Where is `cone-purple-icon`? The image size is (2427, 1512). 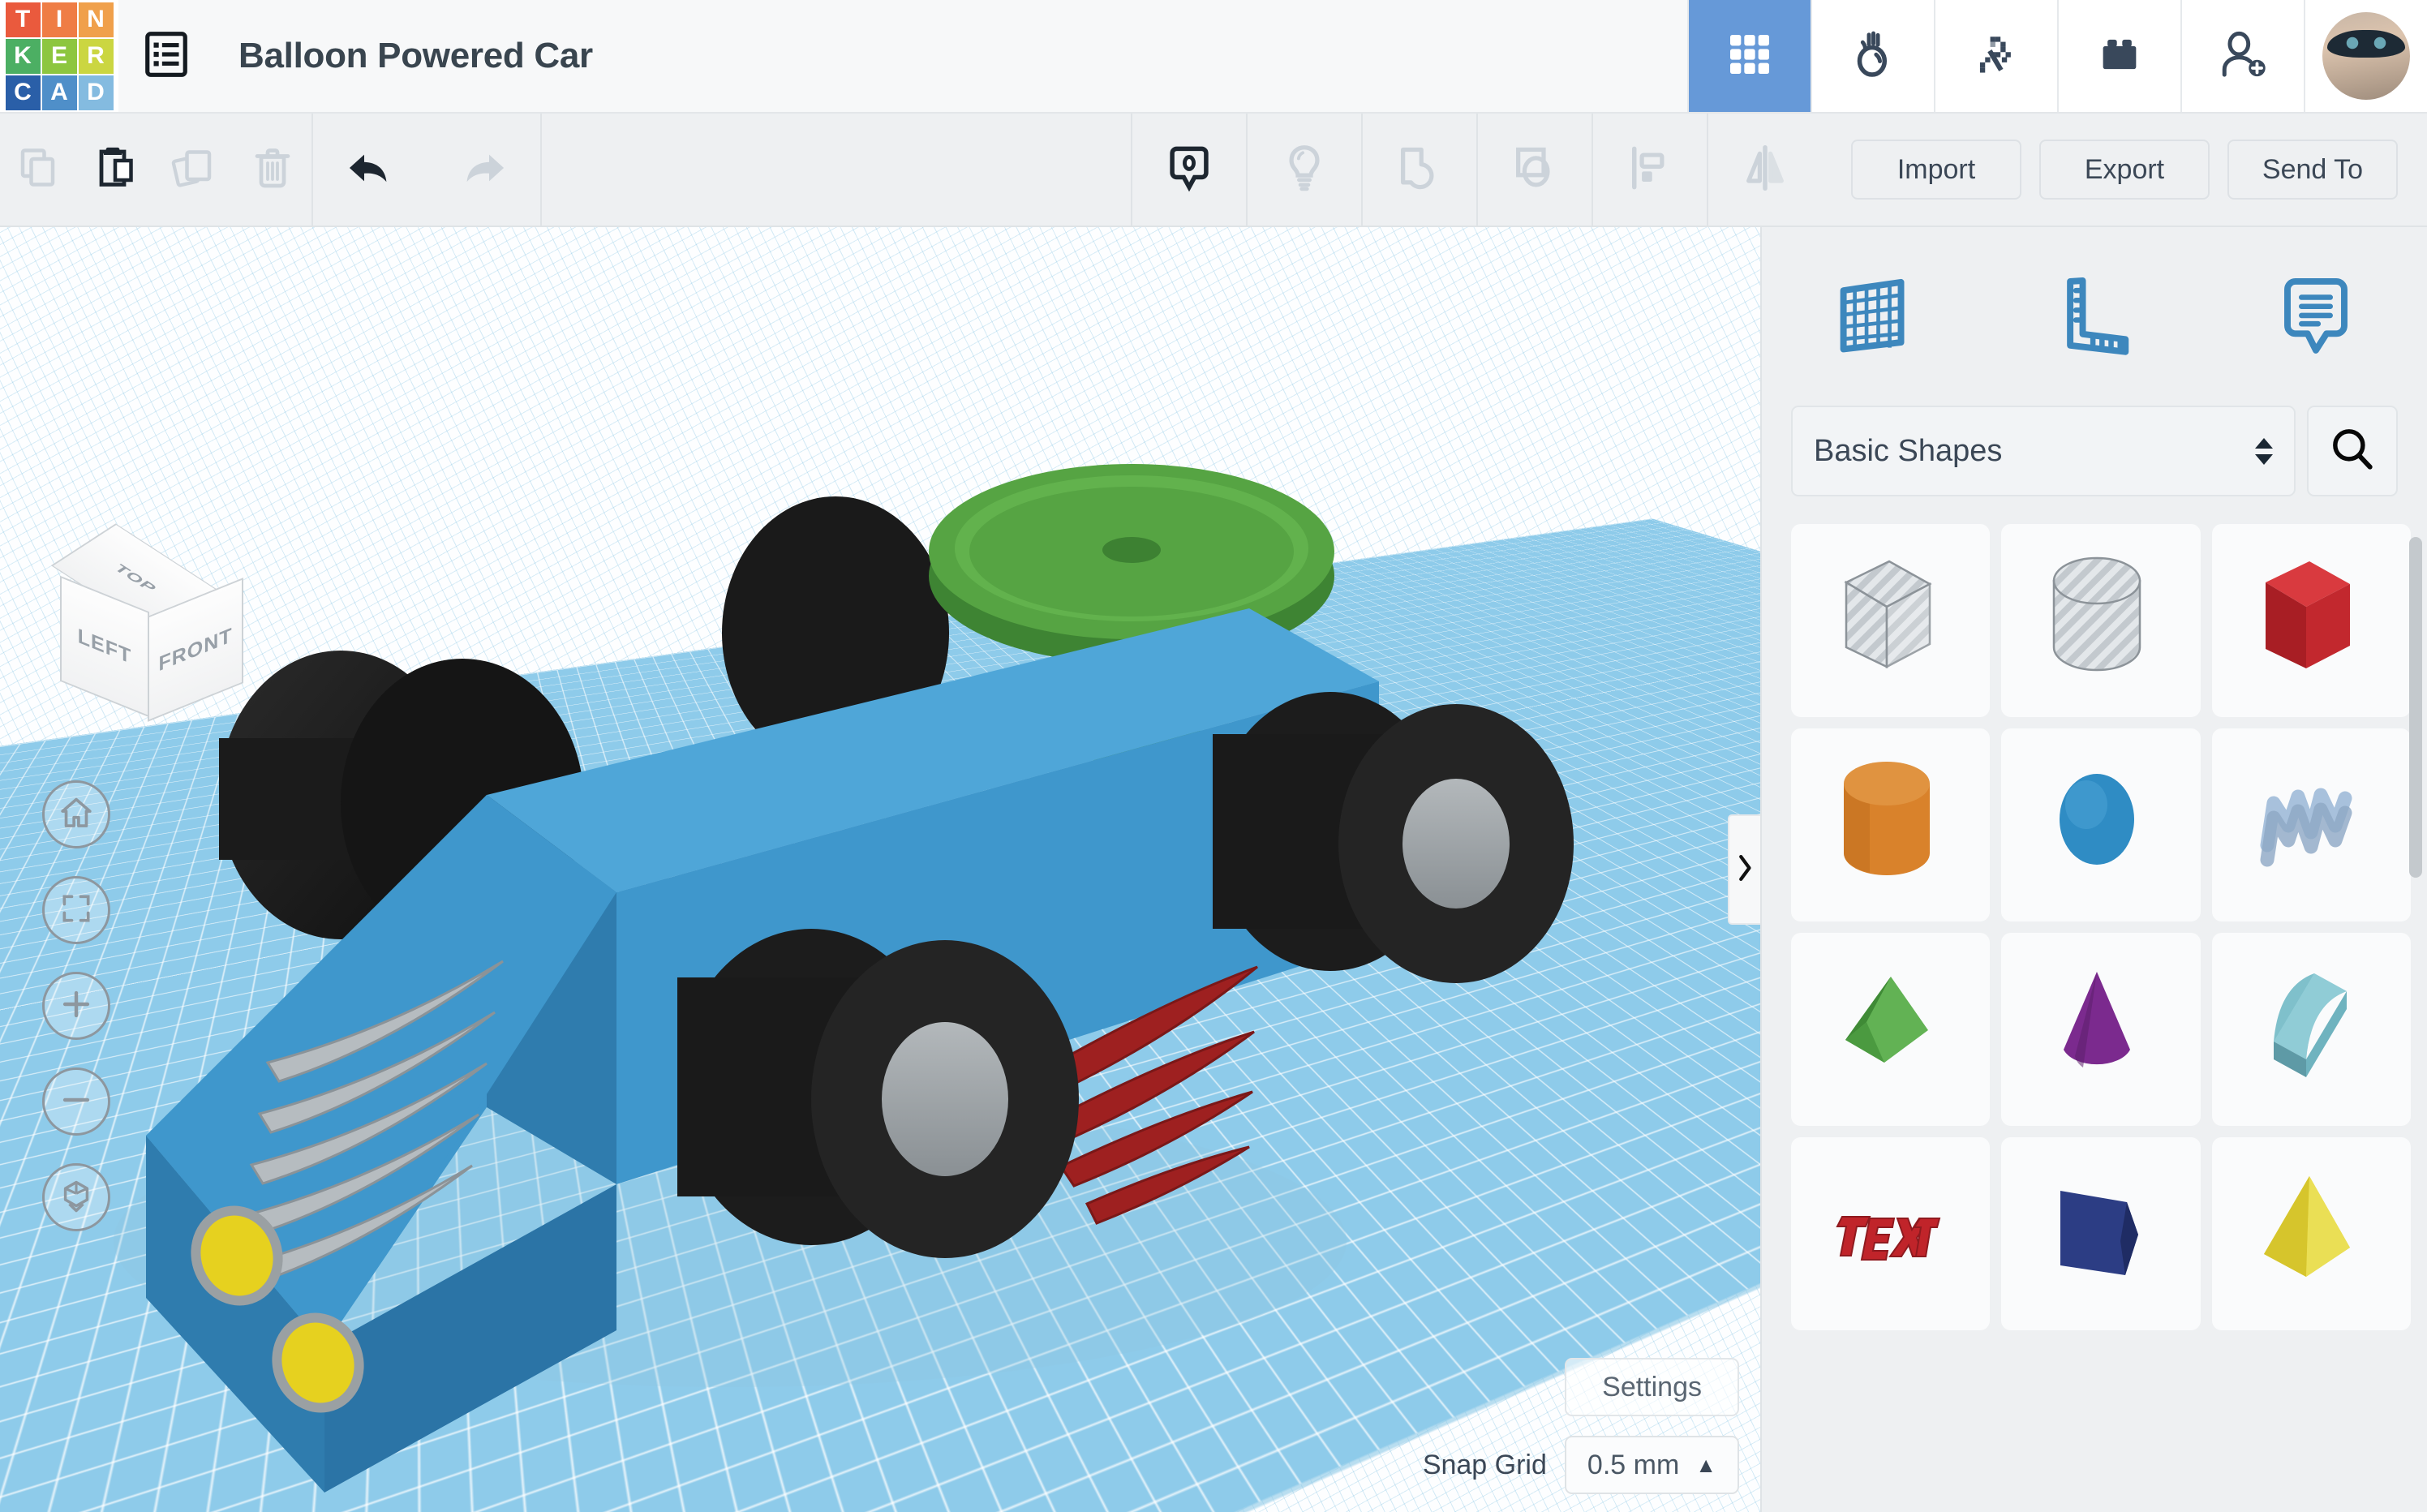
cone-purple-icon is located at coordinates (2101, 1029).